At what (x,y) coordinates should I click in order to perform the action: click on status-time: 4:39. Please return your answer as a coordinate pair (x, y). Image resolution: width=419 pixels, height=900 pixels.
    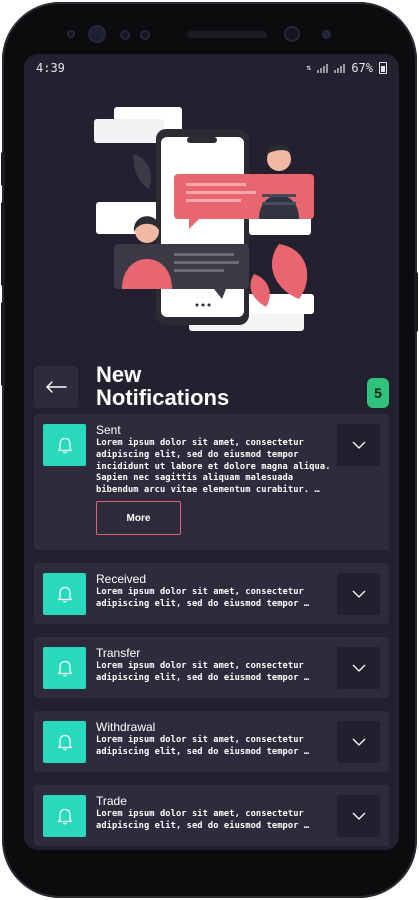
    Looking at the image, I should click on (50, 68).